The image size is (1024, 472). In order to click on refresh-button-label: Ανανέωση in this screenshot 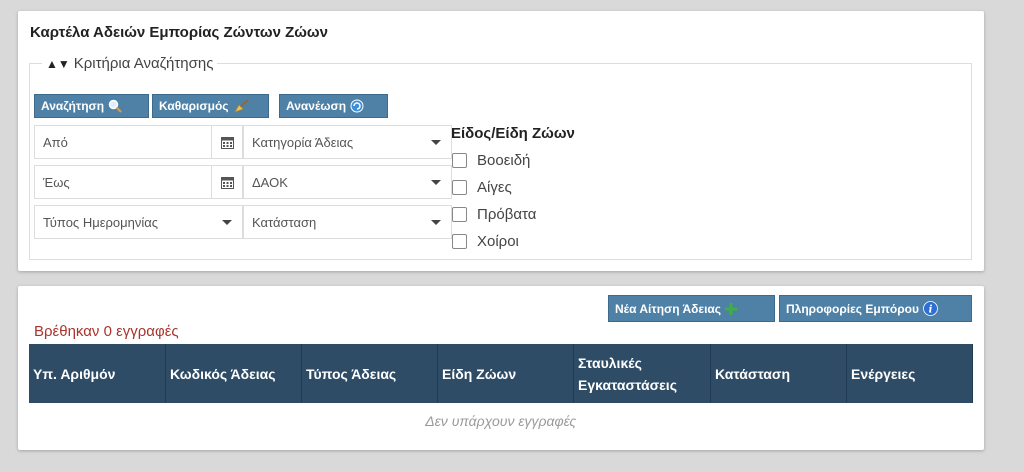, I will do `click(316, 106)`.